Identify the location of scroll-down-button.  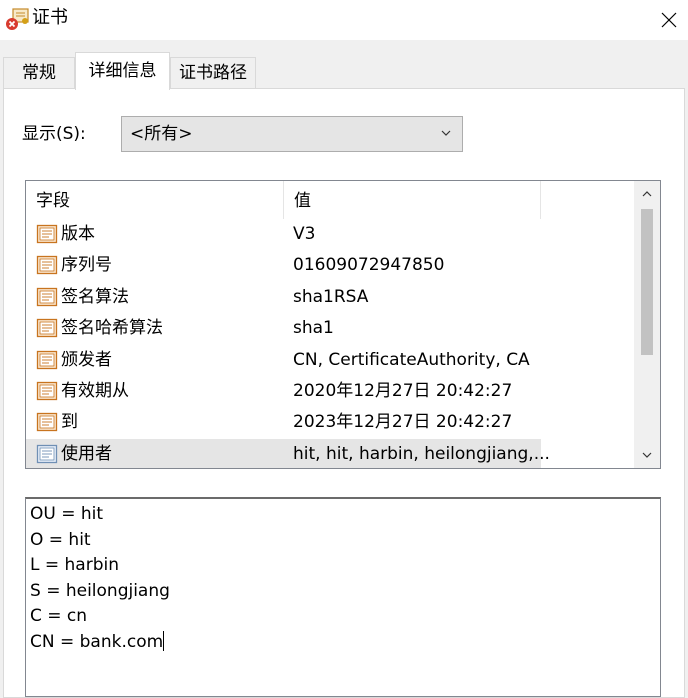
(647, 455).